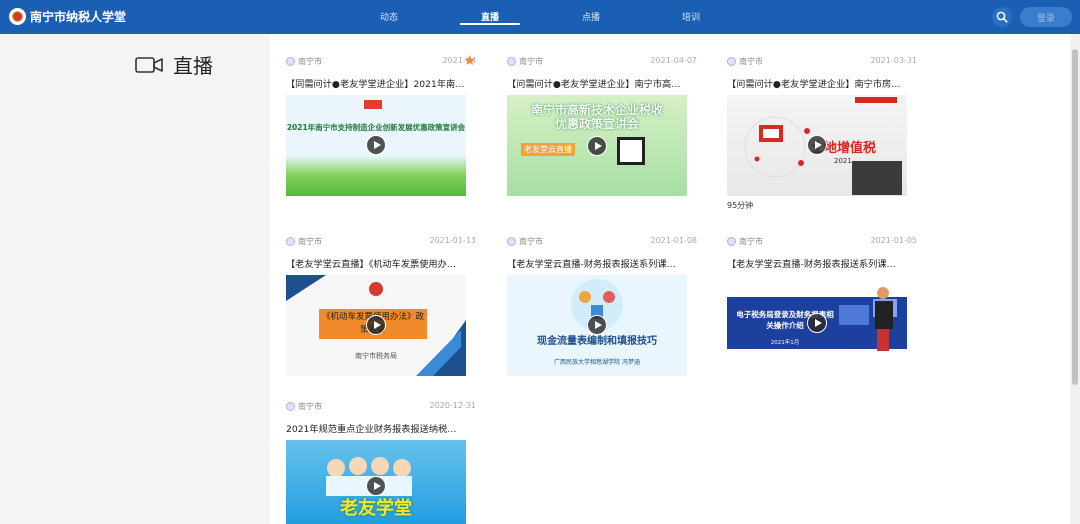 This screenshot has width=1080, height=524. I want to click on page-heading: 直播, so click(174, 64).